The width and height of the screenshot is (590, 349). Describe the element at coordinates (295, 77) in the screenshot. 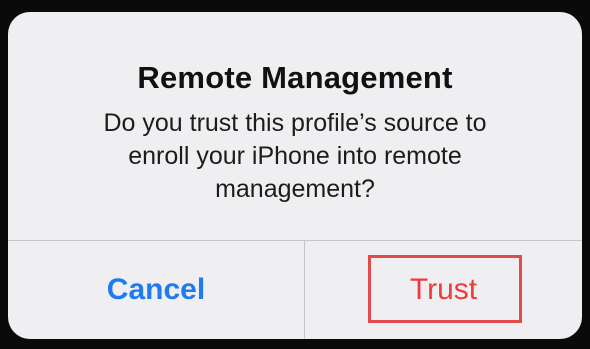

I see `alert-title: Remote Management` at that location.